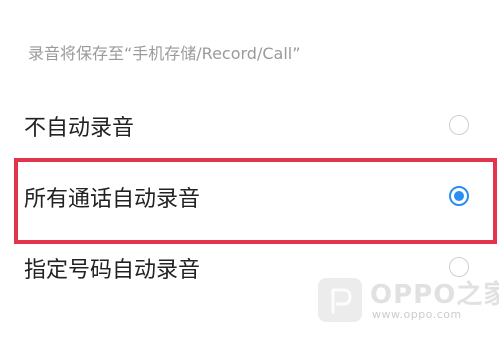 Image resolution: width=499 pixels, height=337 pixels. I want to click on option-label: 指定号码自动录音, so click(112, 270).